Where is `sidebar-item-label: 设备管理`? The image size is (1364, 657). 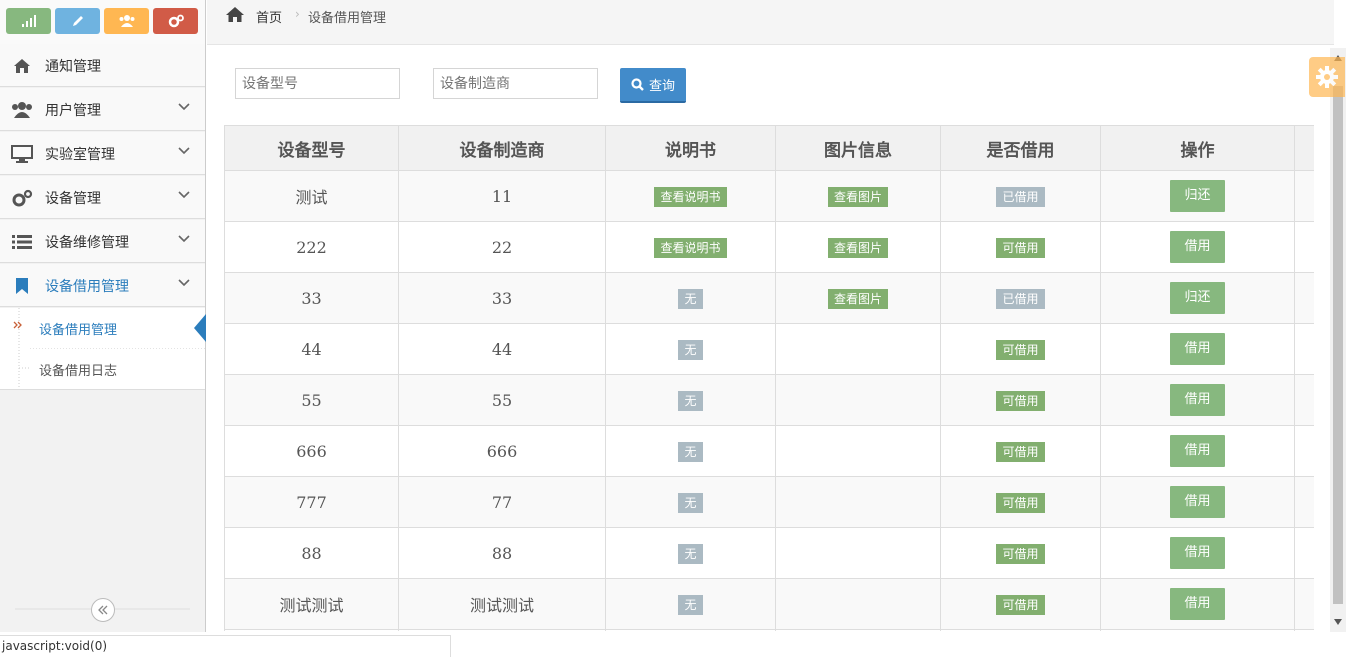 sidebar-item-label: 设备管理 is located at coordinates (73, 199).